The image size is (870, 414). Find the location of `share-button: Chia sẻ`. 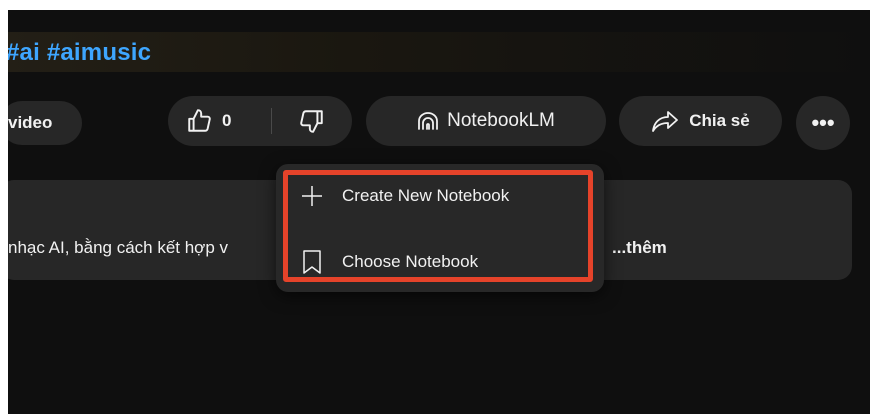

share-button: Chia sẻ is located at coordinates (700, 121).